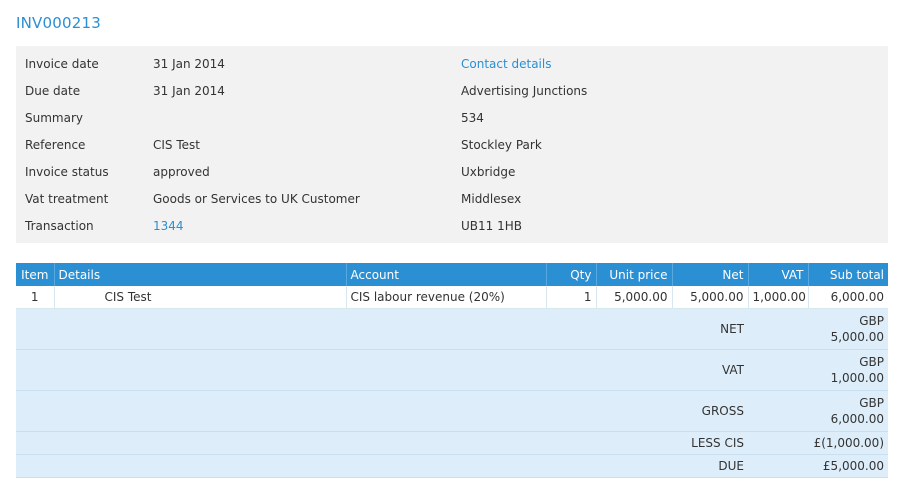 Image resolution: width=900 pixels, height=496 pixels. Describe the element at coordinates (58, 23) in the screenshot. I see `invoice-number: INV000213` at that location.